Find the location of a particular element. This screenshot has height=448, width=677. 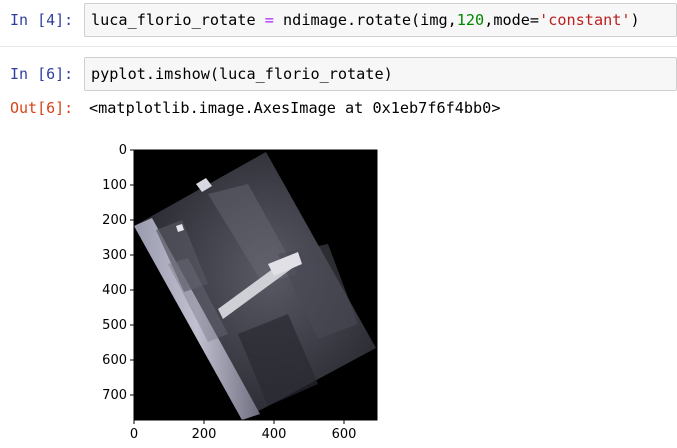

y-tick-label: 400 is located at coordinates (114, 290).